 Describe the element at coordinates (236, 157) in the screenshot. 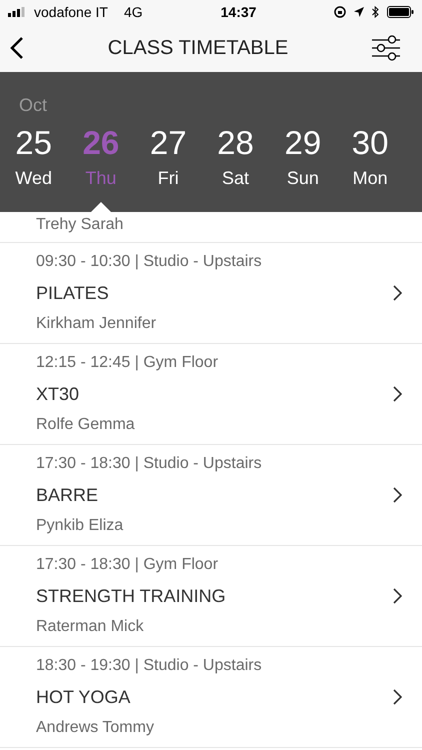

I see `day-tab: 28 Sat` at that location.